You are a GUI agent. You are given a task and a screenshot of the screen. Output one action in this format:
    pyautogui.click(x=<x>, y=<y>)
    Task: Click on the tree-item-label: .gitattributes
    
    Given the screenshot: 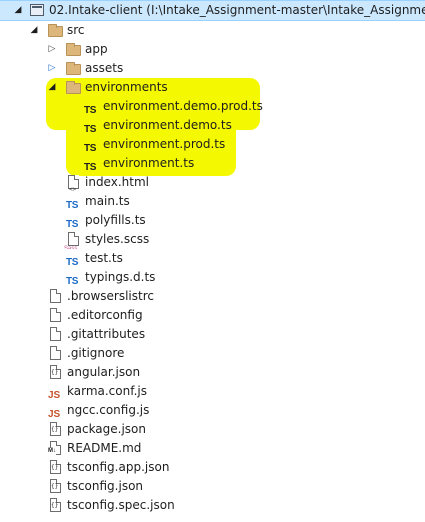 What is the action you would take?
    pyautogui.click(x=106, y=334)
    